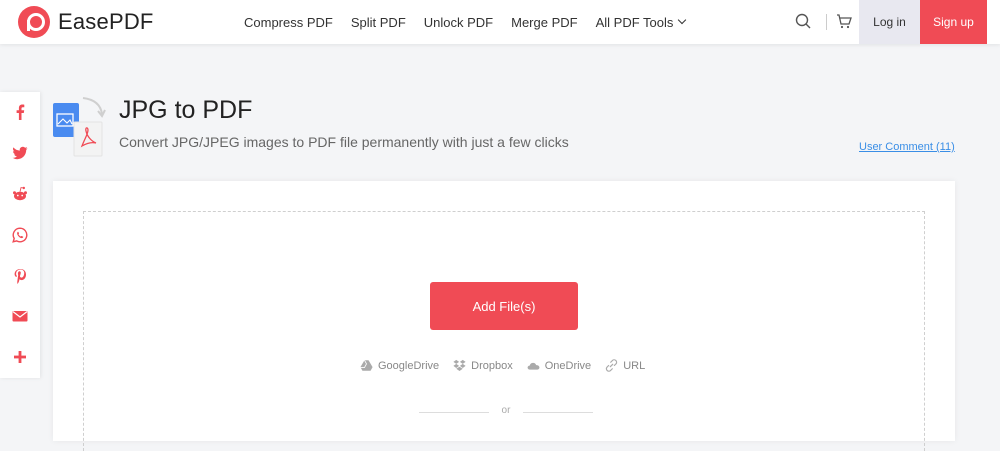  I want to click on share-whatsapp, so click(20, 234).